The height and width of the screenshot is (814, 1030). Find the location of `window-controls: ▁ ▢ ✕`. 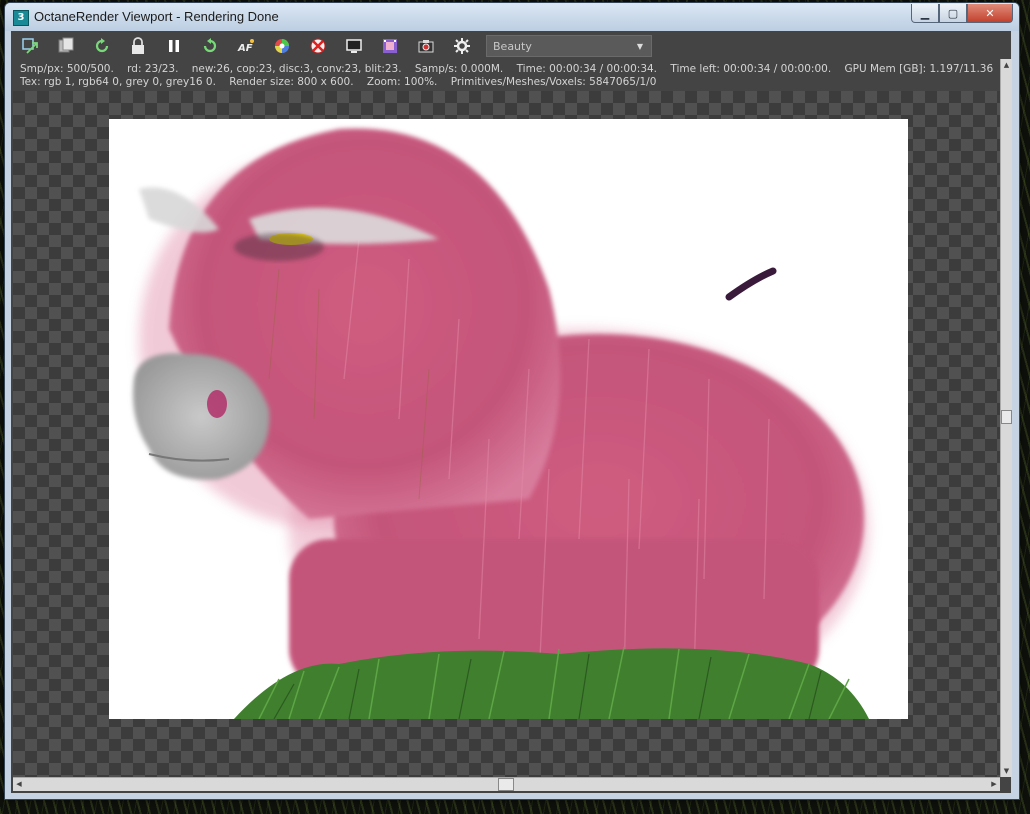

window-controls: ▁ ▢ ✕ is located at coordinates (962, 13).